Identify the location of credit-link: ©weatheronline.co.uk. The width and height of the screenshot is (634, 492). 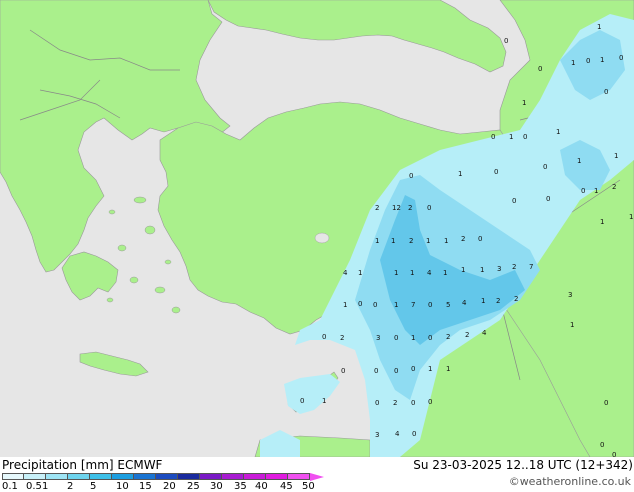
(570, 481).